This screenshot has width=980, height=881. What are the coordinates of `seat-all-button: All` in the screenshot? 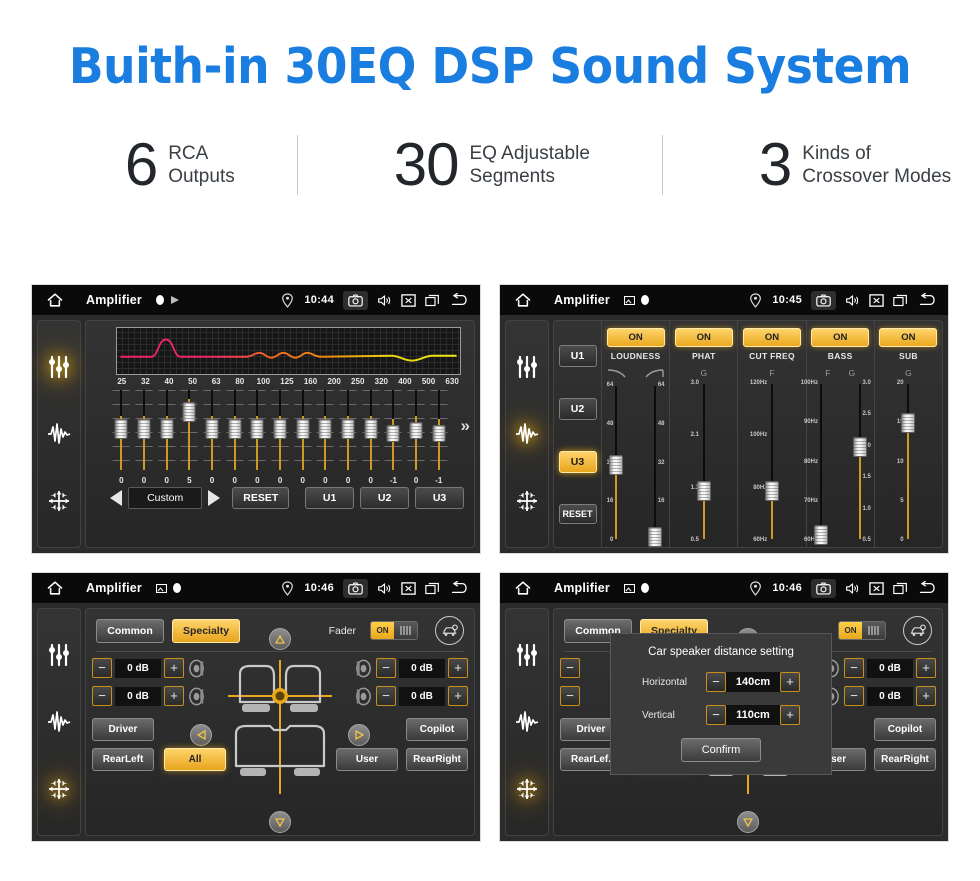 It's located at (195, 759).